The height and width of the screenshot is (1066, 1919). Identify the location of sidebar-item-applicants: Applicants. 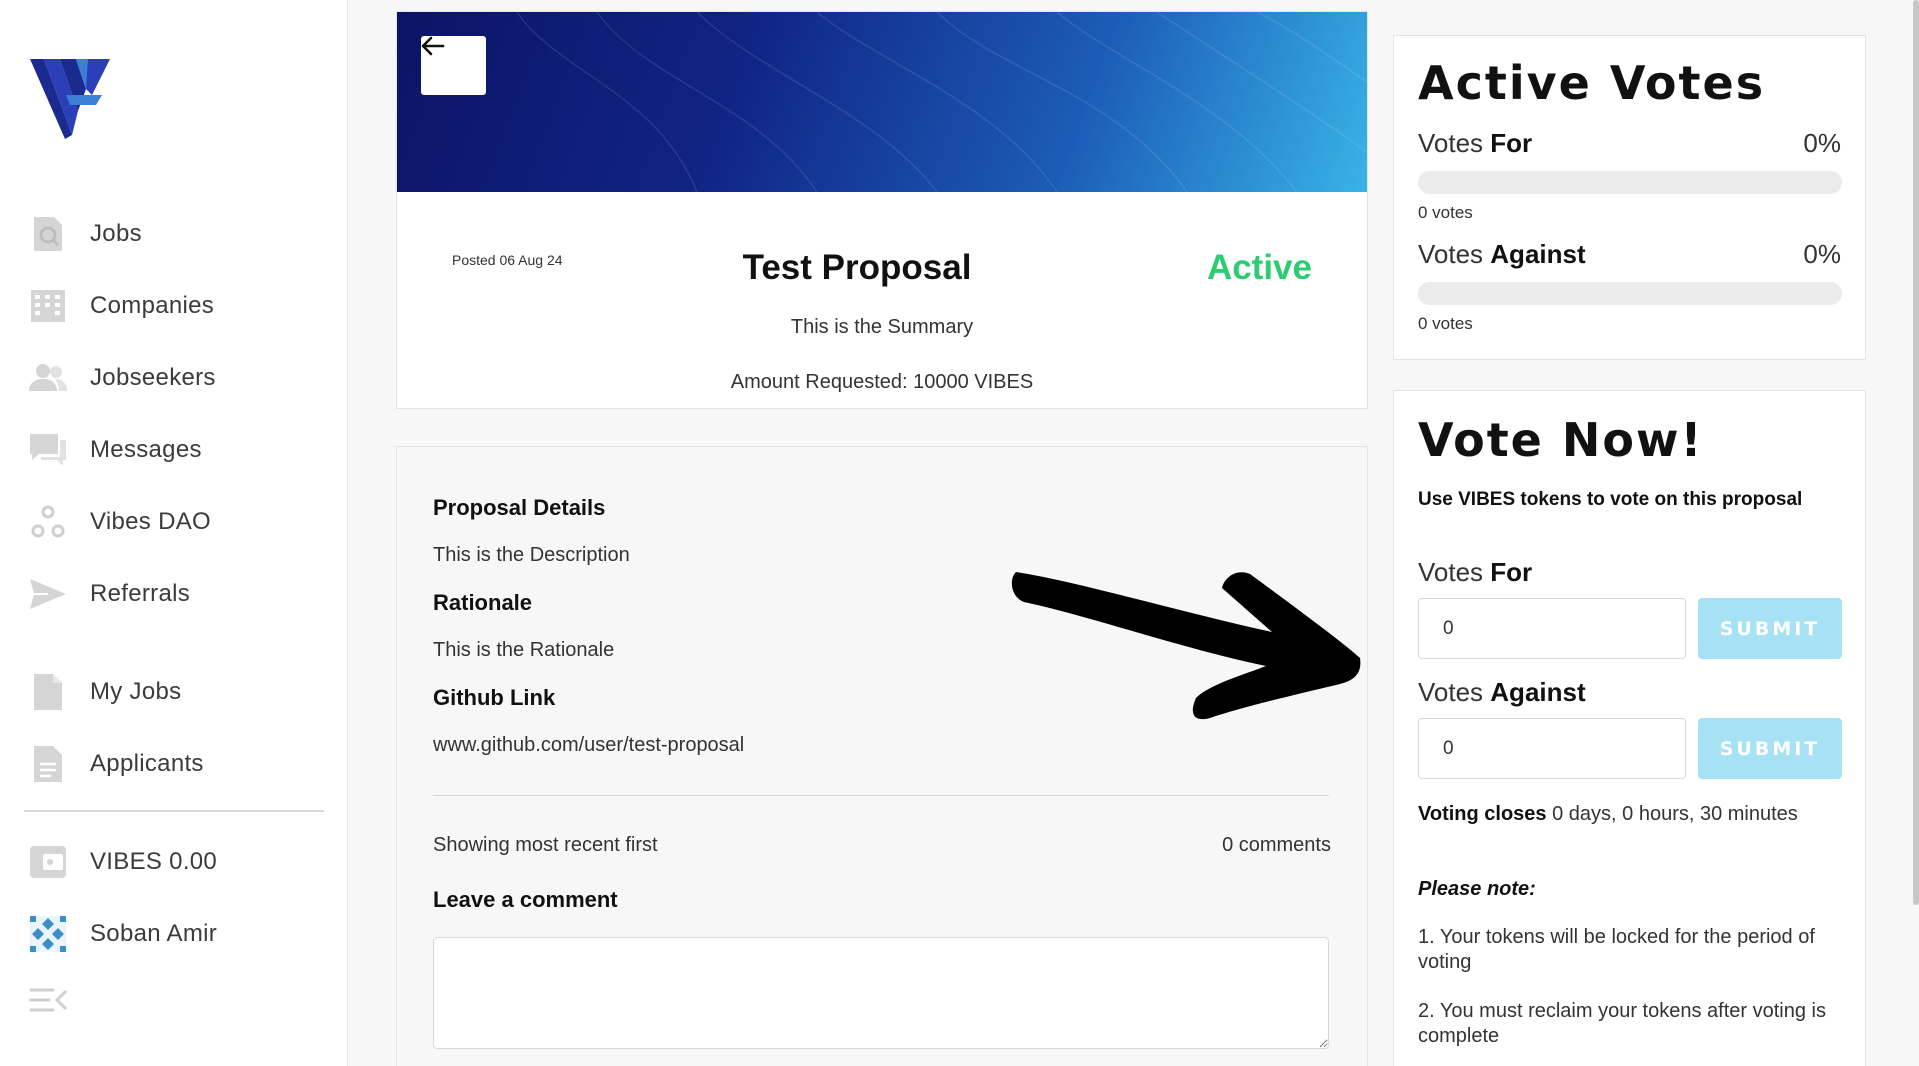
(116, 764).